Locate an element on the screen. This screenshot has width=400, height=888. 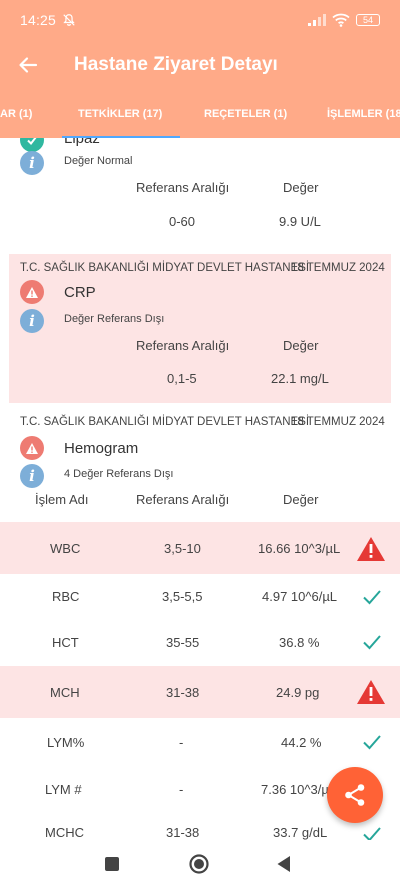
row-reference-range: 35-55 is located at coordinates (183, 642).